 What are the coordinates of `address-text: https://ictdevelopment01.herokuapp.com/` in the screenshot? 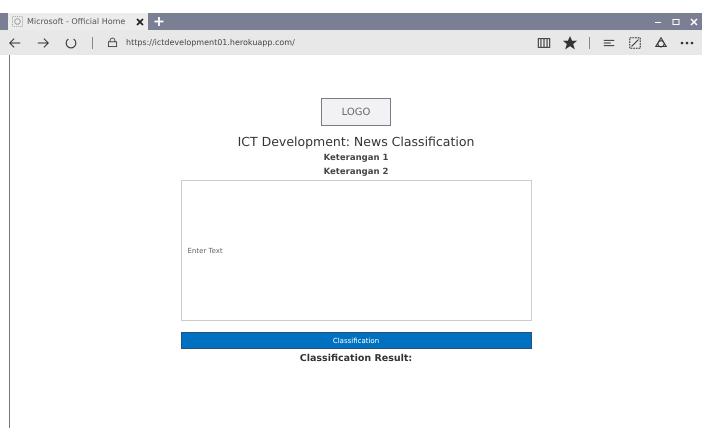 It's located at (210, 42).